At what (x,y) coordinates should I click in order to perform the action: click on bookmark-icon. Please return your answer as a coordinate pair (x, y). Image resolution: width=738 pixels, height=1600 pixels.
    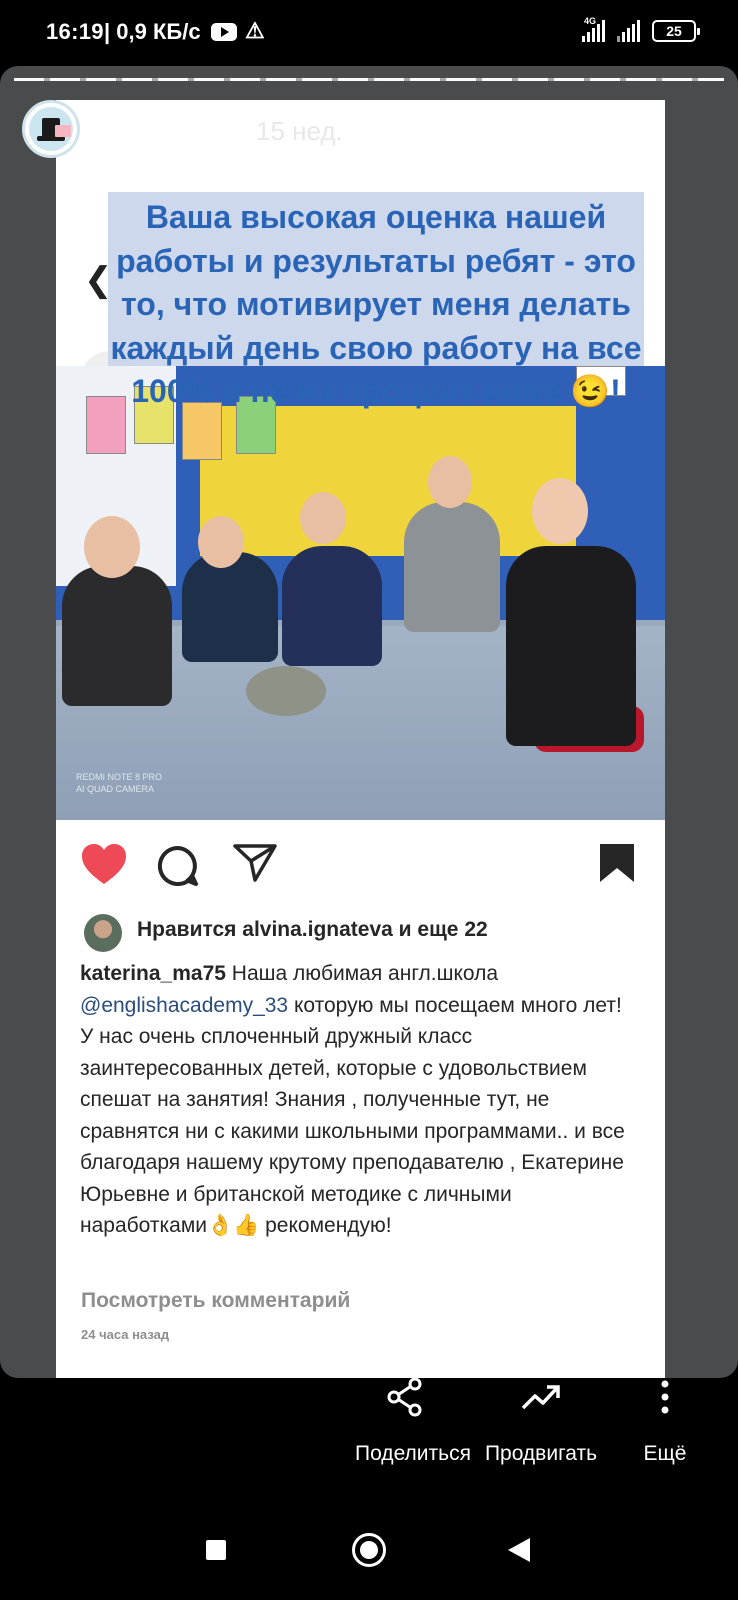
    Looking at the image, I should click on (617, 863).